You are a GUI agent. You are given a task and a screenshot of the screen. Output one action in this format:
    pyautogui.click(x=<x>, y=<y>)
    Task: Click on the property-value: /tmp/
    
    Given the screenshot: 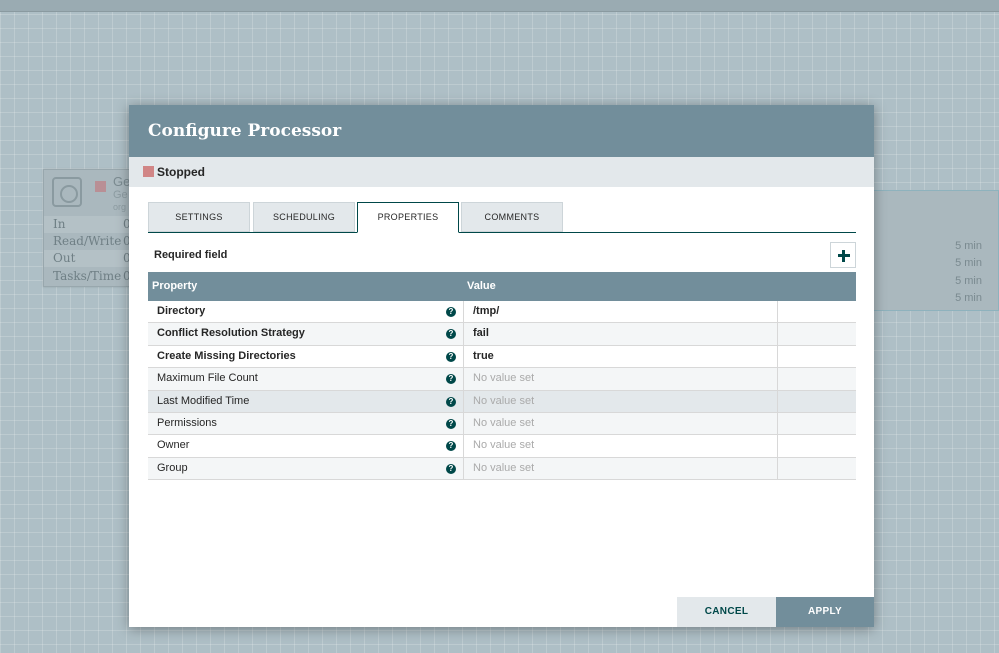 What is the action you would take?
    pyautogui.click(x=486, y=311)
    